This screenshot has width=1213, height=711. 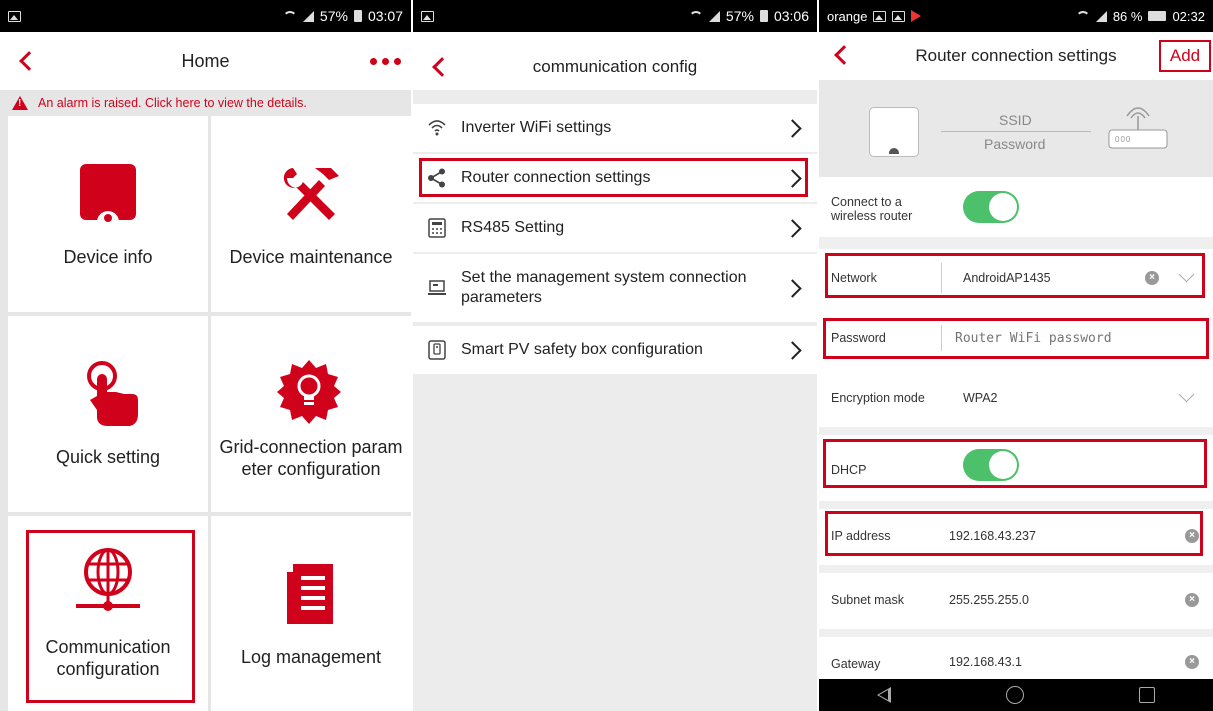 What do you see at coordinates (1188, 16) in the screenshot?
I see `clock: 02:32` at bounding box center [1188, 16].